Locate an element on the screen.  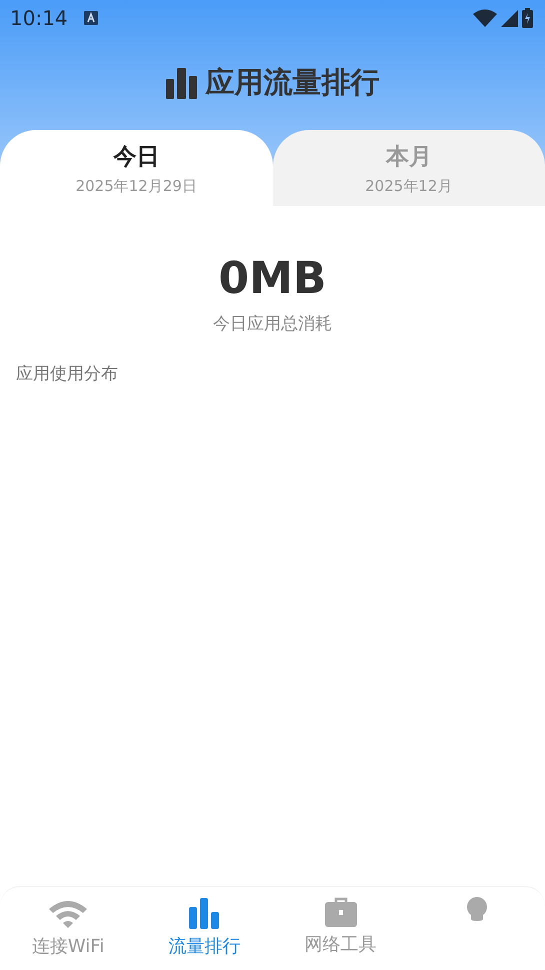
battery-icon is located at coordinates (527, 18).